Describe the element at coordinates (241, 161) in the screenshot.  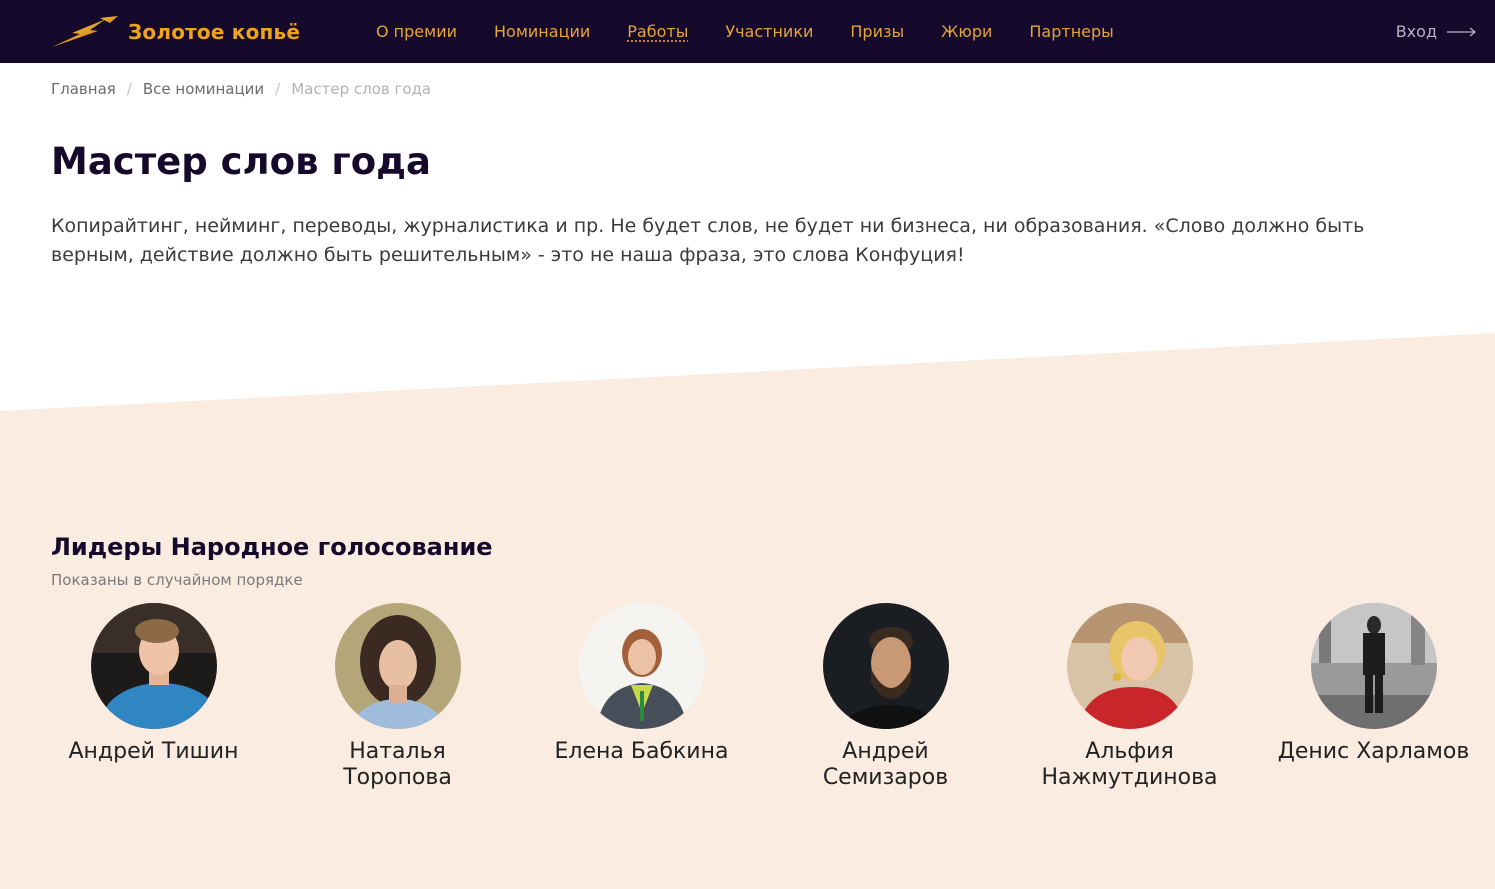
I see `page-title: Мастер слов года` at that location.